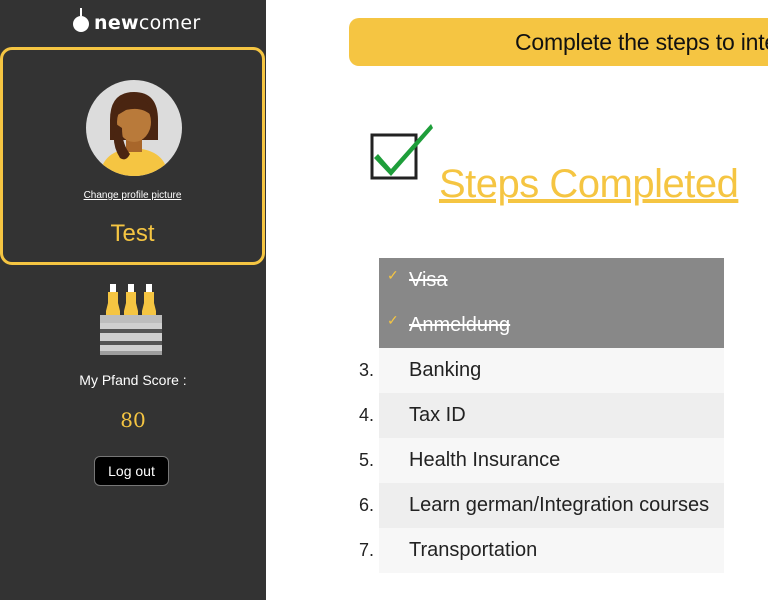 This screenshot has height=600, width=768. I want to click on step-label: Tax ID, so click(437, 415).